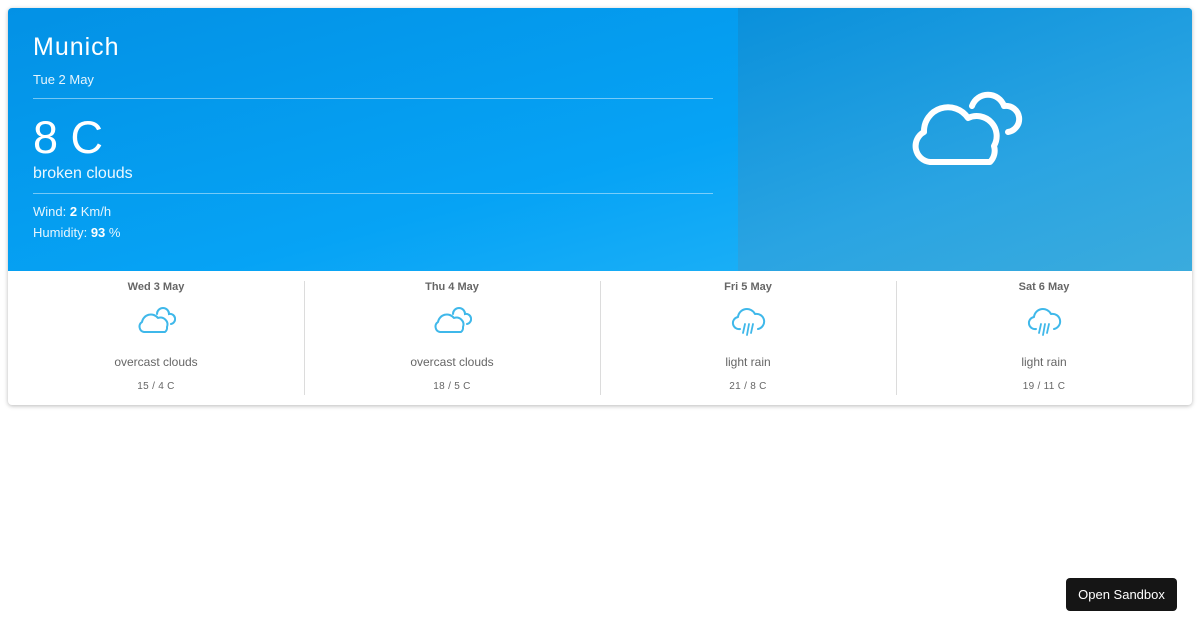 The height and width of the screenshot is (630, 1200). I want to click on forecast-day-name: Wed 3 May, so click(156, 287).